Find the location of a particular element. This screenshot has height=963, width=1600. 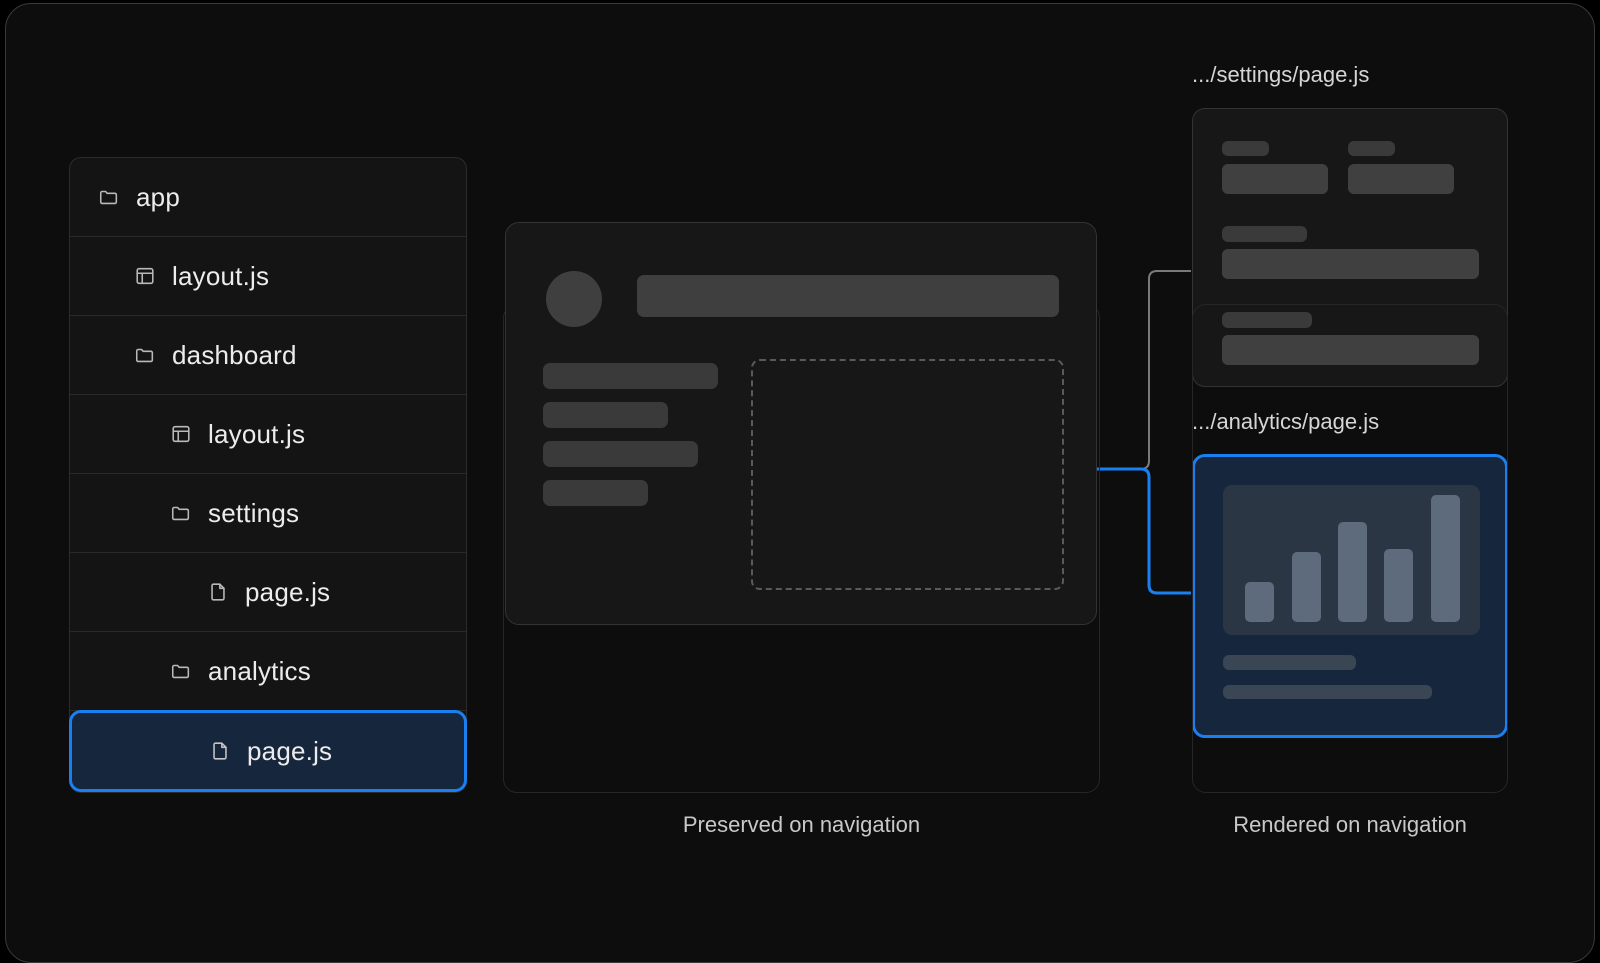

topbar-placeholder is located at coordinates (848, 296).